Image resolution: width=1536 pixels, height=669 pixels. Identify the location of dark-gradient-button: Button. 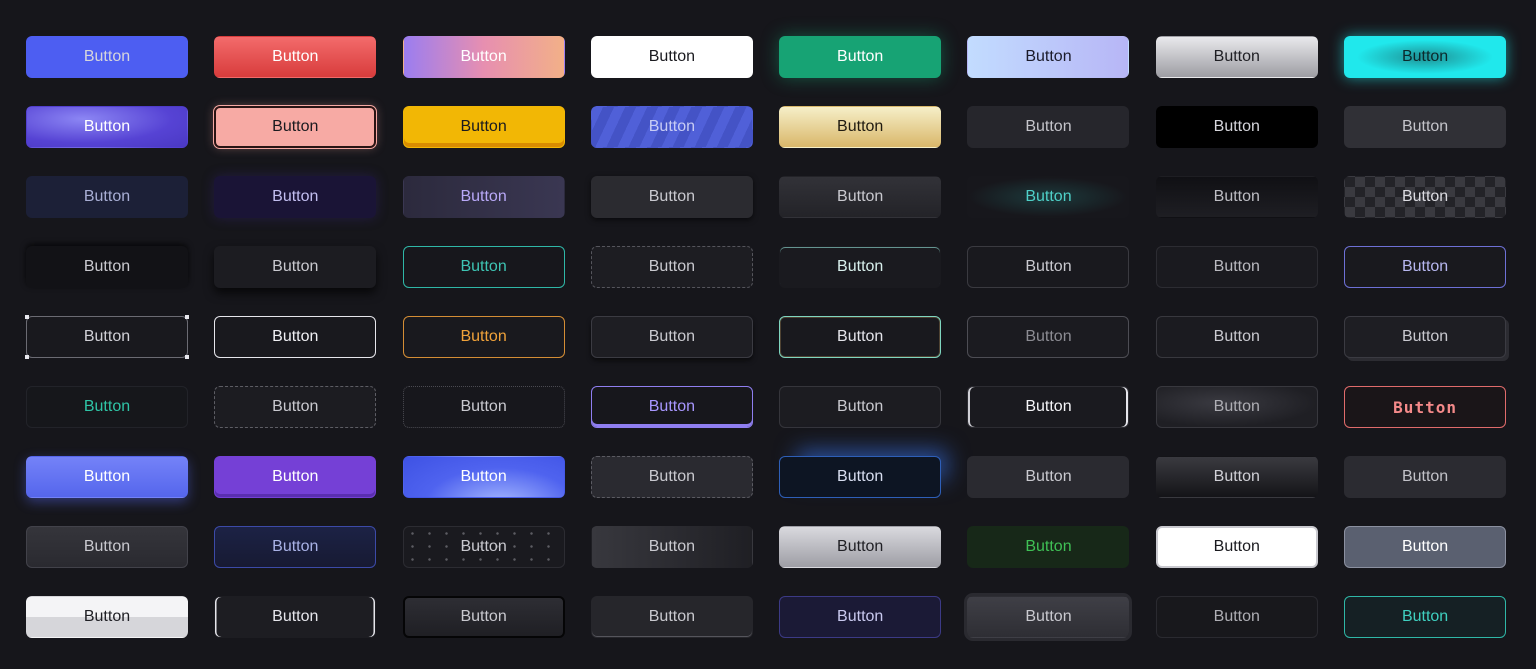
(860, 197).